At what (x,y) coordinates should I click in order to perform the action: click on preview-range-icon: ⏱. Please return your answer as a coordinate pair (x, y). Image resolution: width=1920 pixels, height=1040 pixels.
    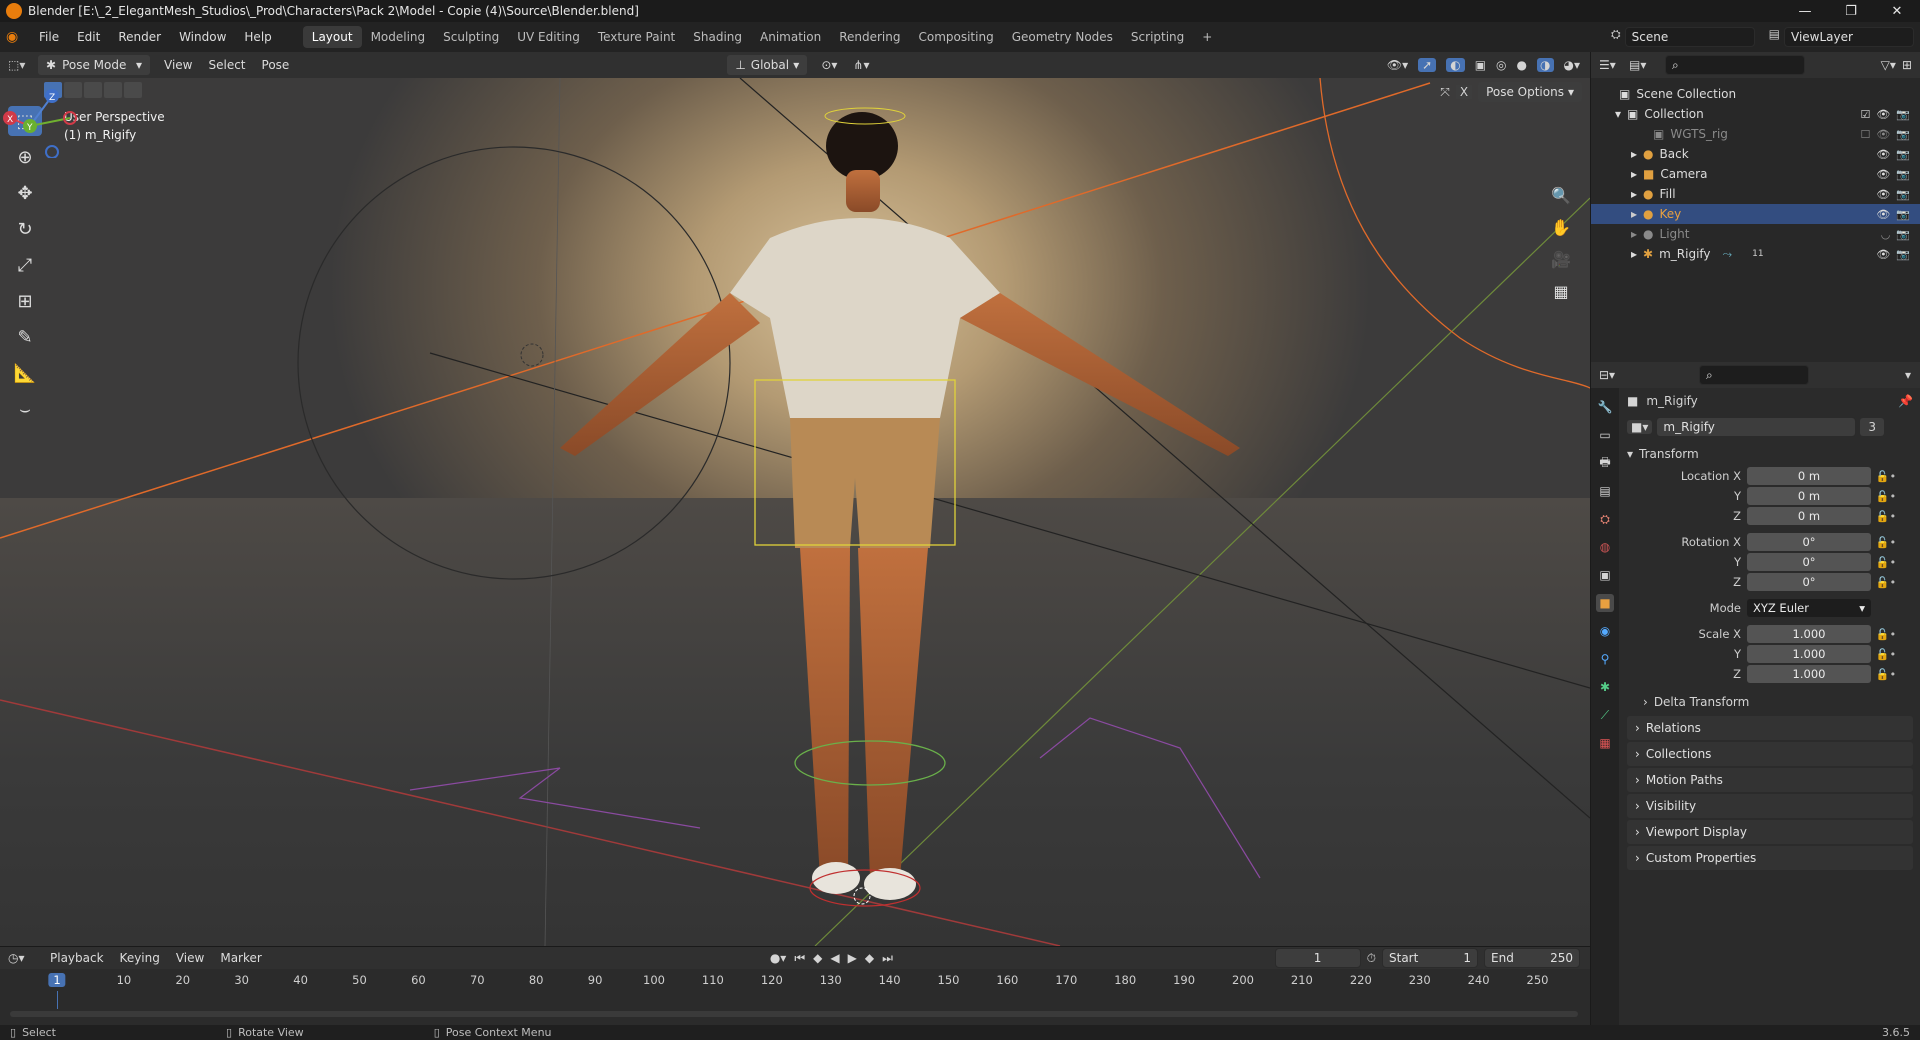
    Looking at the image, I should click on (1371, 958).